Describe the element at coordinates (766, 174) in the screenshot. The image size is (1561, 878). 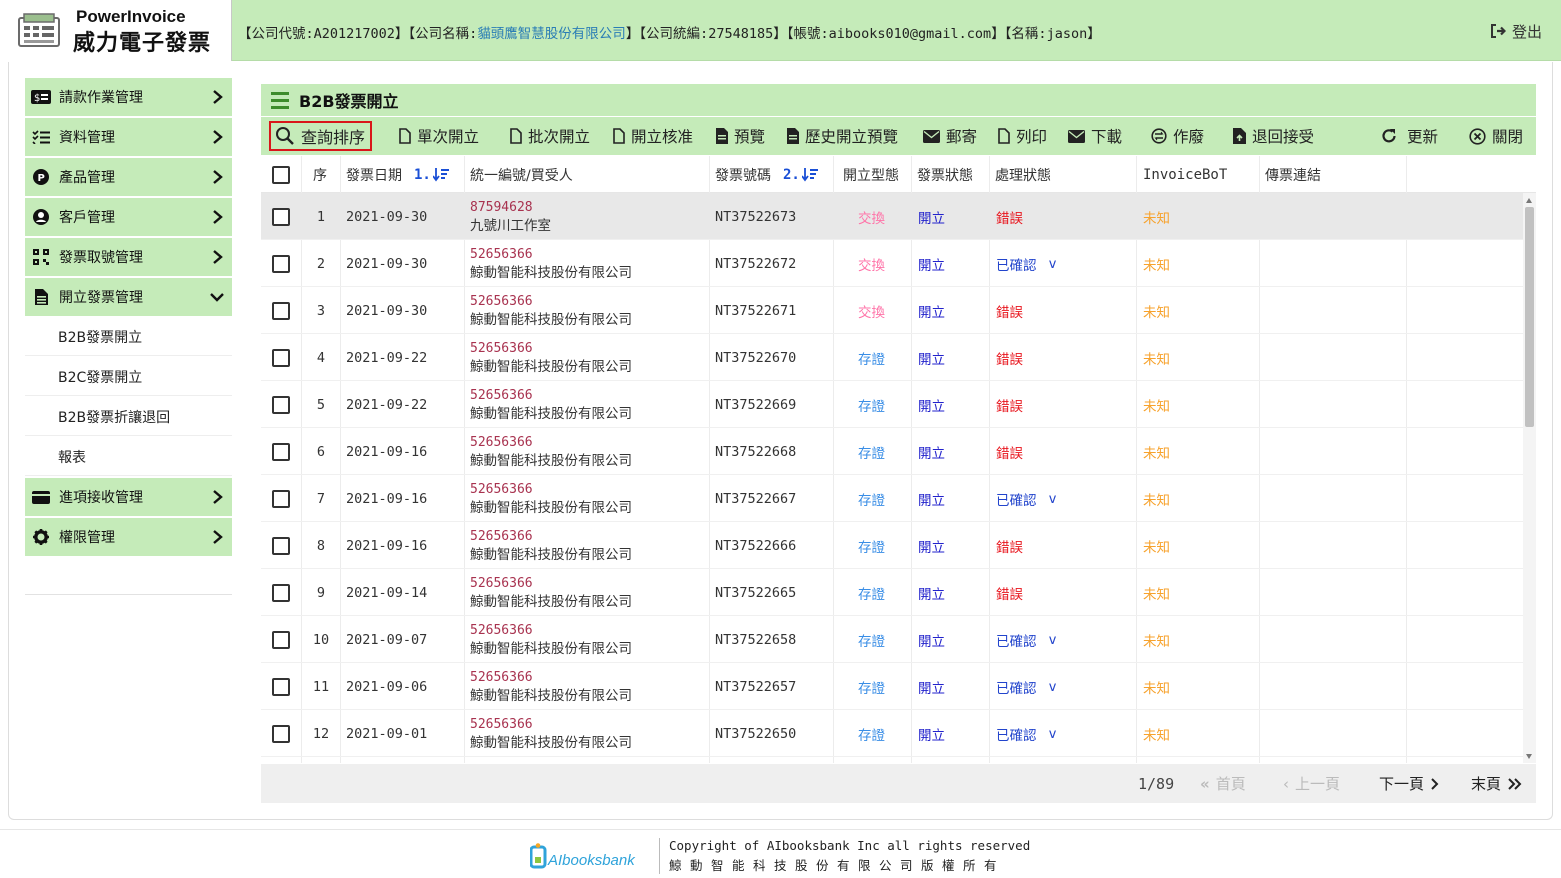
I see `column-header-number: 發票號碼 2.` at that location.